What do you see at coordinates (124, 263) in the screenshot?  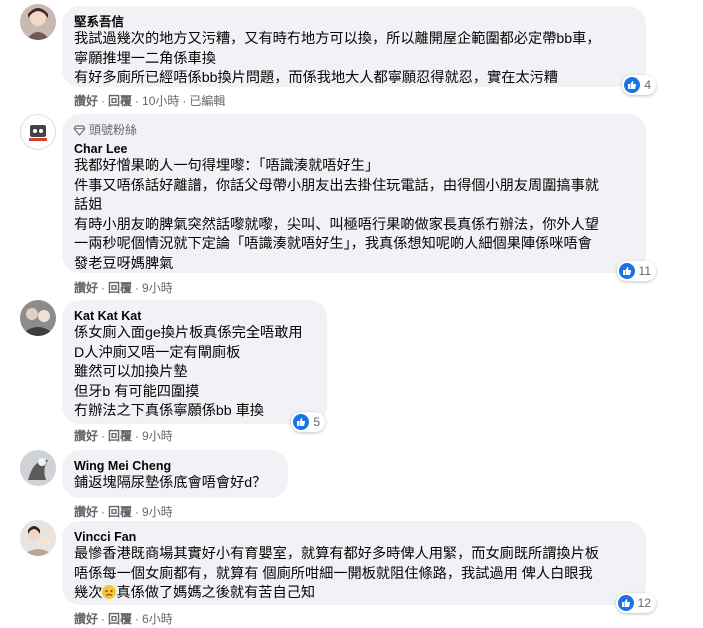 I see `comment-line: 發老豆呀媽脾氣` at bounding box center [124, 263].